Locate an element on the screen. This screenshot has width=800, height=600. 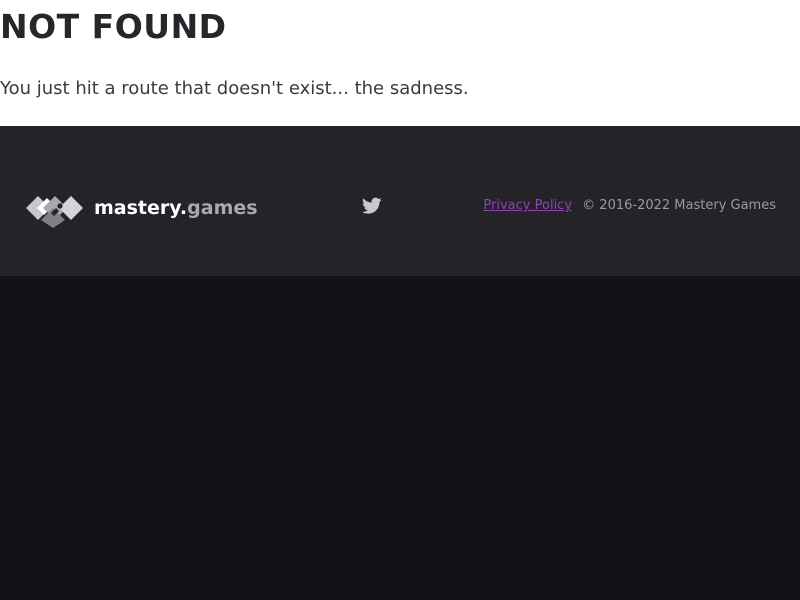
copyright-text: © 2016-2022 Mastery Games is located at coordinates (679, 205).